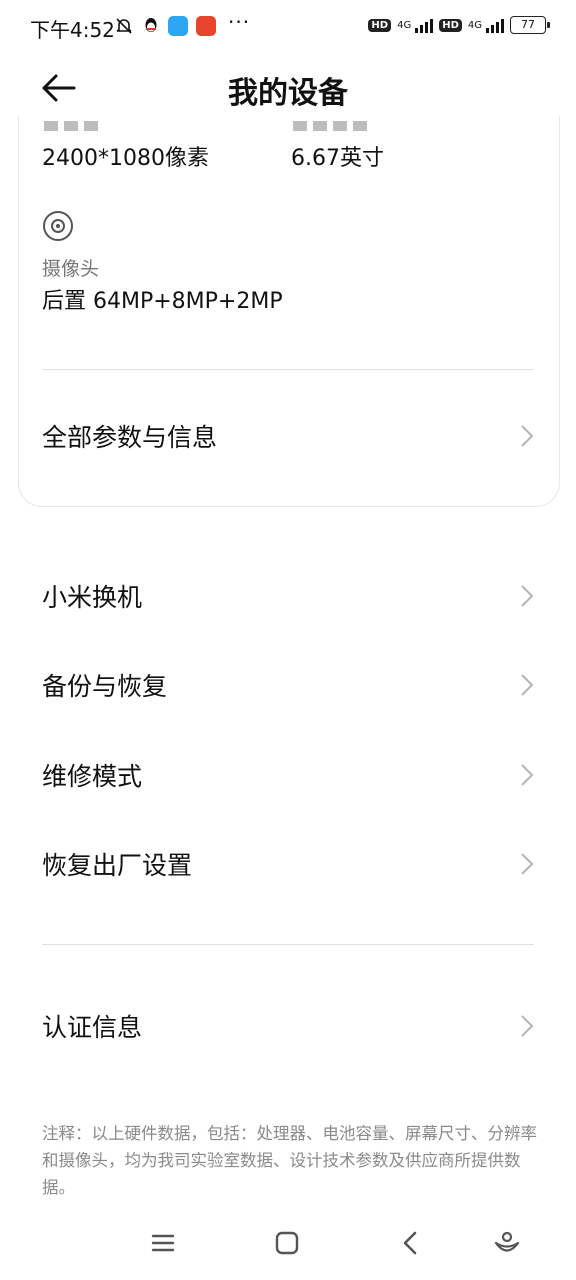 This screenshot has height=1280, width=576. I want to click on menu-item-repair-mode: 维修模式, so click(288, 775).